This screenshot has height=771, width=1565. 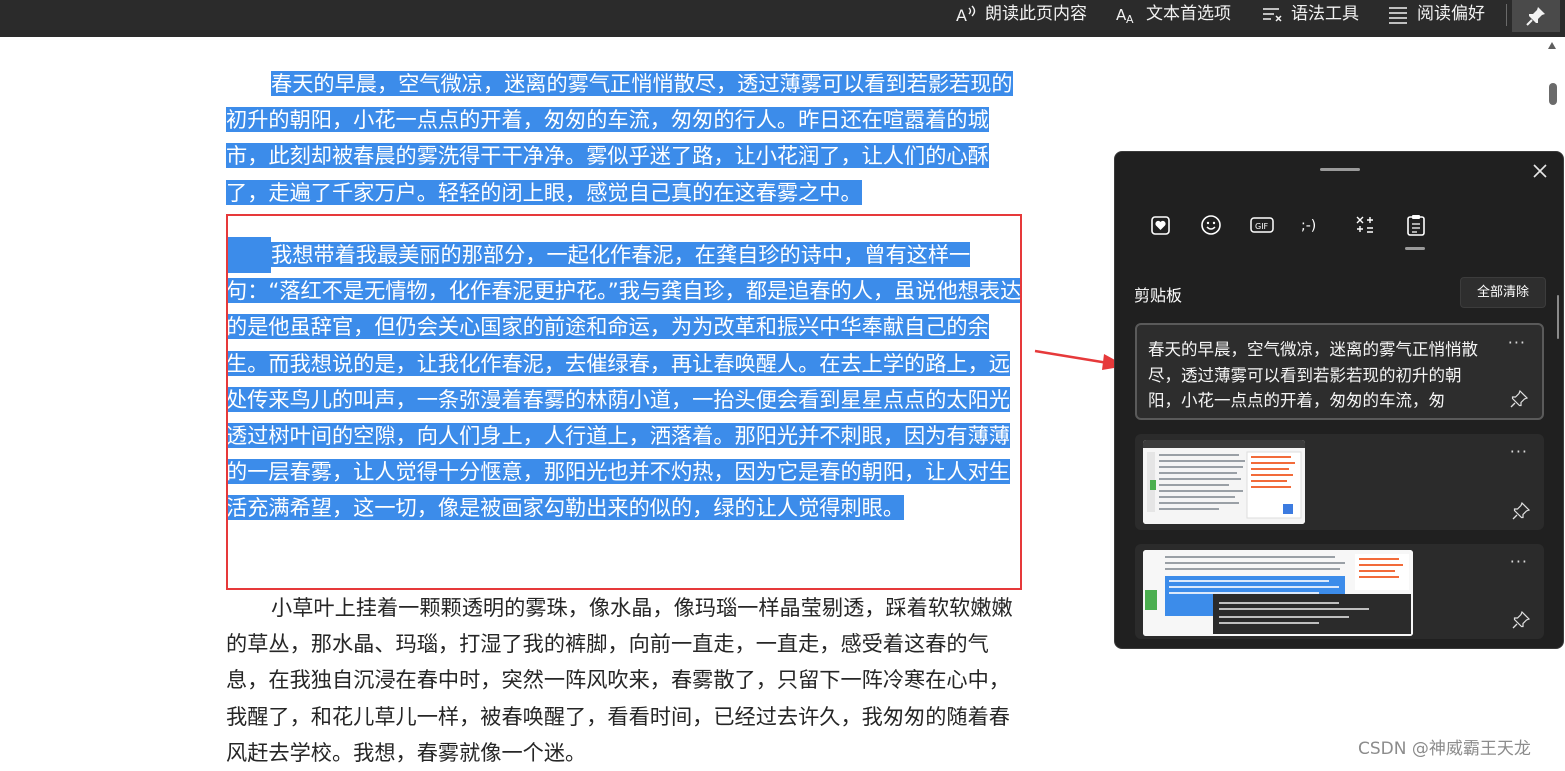 I want to click on read-aloud-button: A 朗读此页内容, so click(x=1021, y=14).